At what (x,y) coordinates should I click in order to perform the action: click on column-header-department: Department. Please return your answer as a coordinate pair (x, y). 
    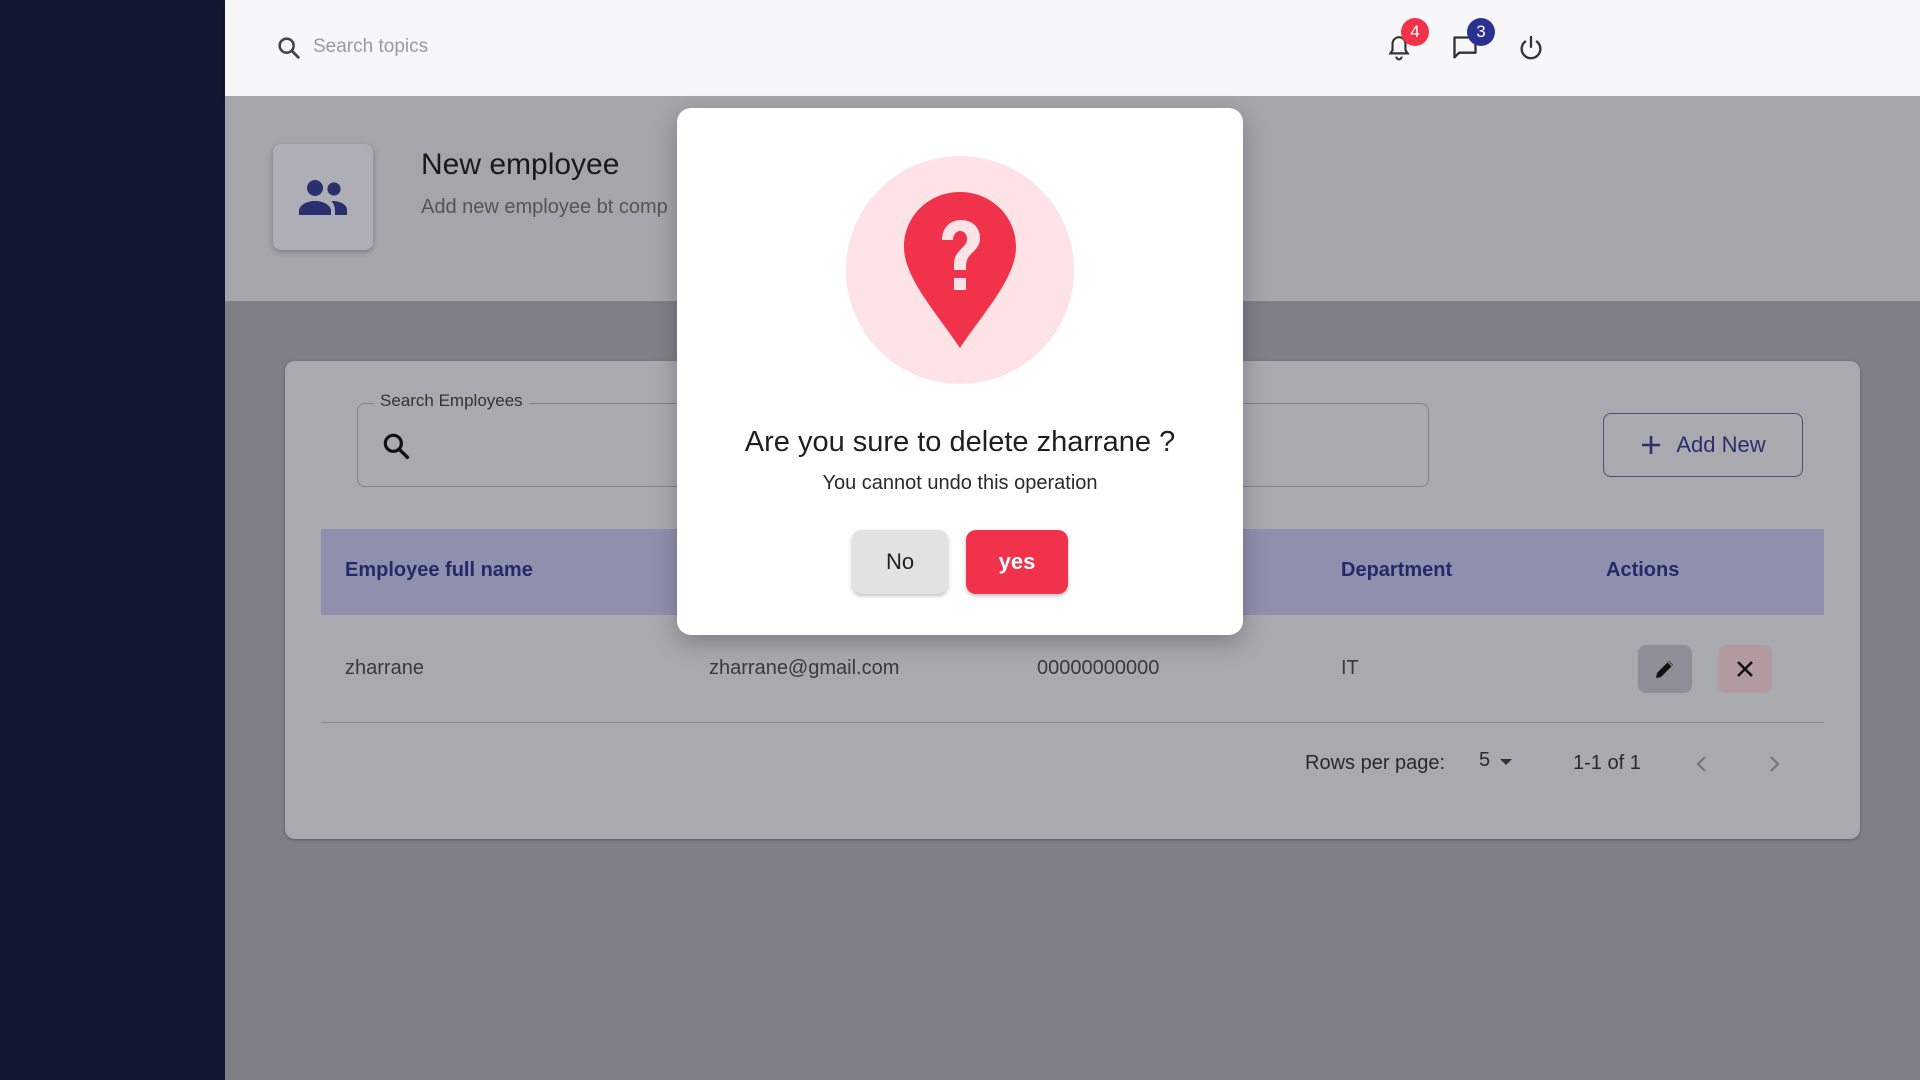
    Looking at the image, I should click on (1397, 570).